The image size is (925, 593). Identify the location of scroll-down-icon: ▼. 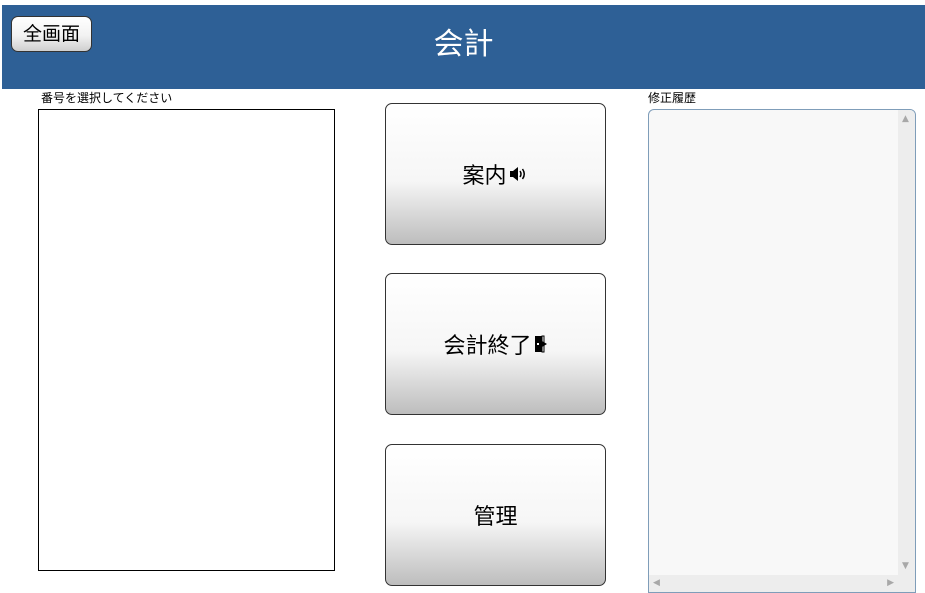
(905, 566).